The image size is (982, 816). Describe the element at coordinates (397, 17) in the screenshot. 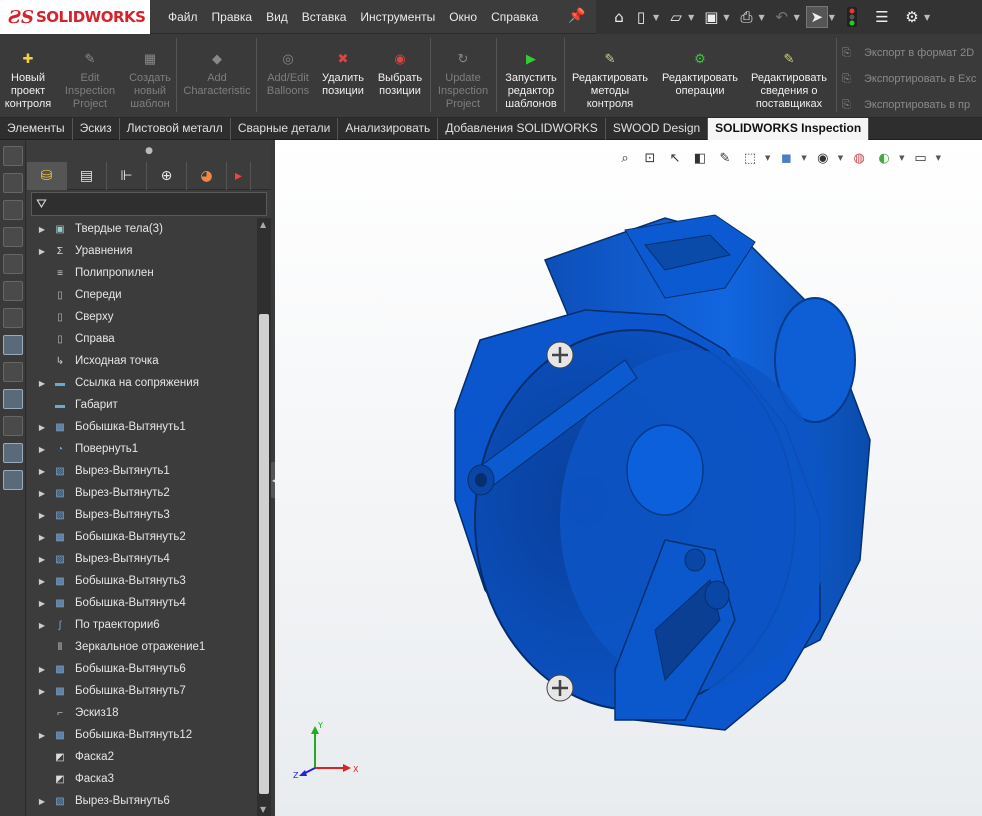

I see `menu-item: Инструменты` at that location.